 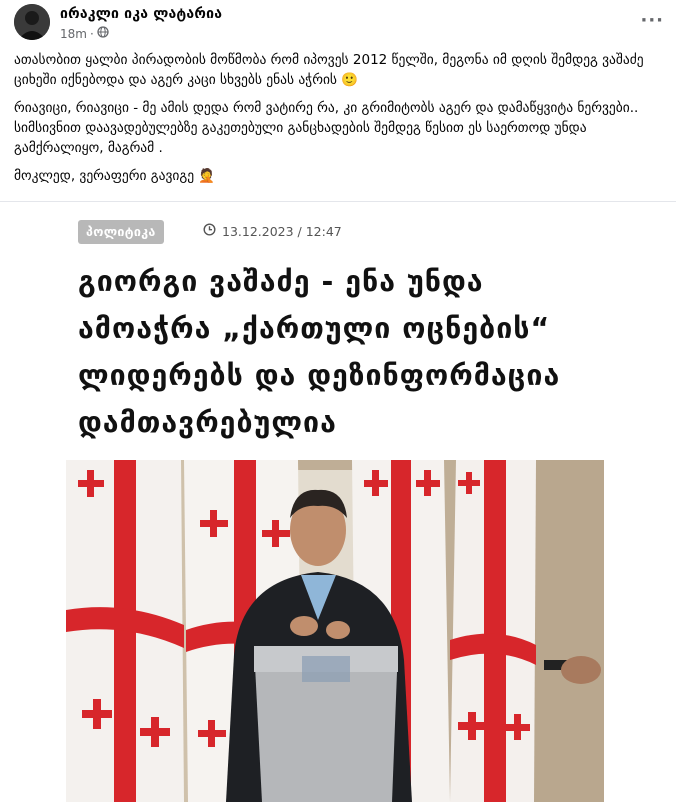 I want to click on globe-icon, so click(x=103, y=33).